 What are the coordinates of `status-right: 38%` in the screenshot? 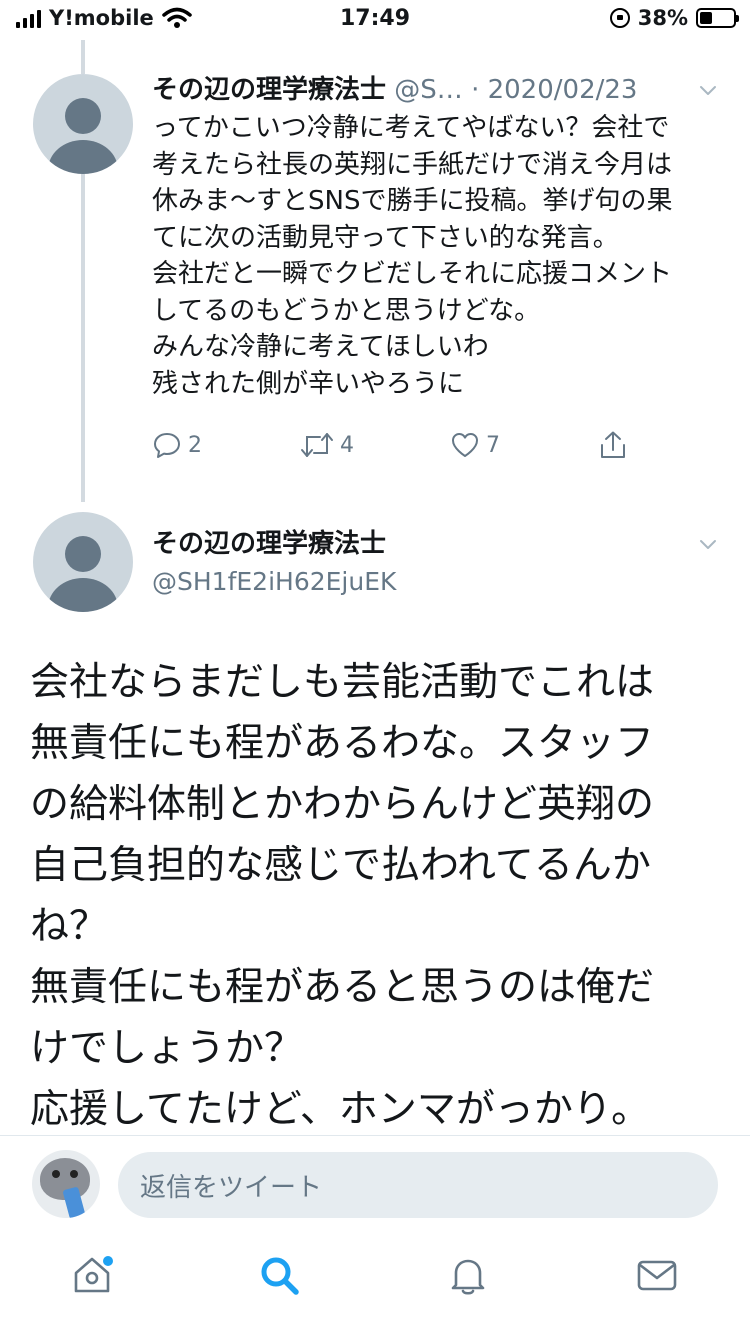 It's located at (674, 18).